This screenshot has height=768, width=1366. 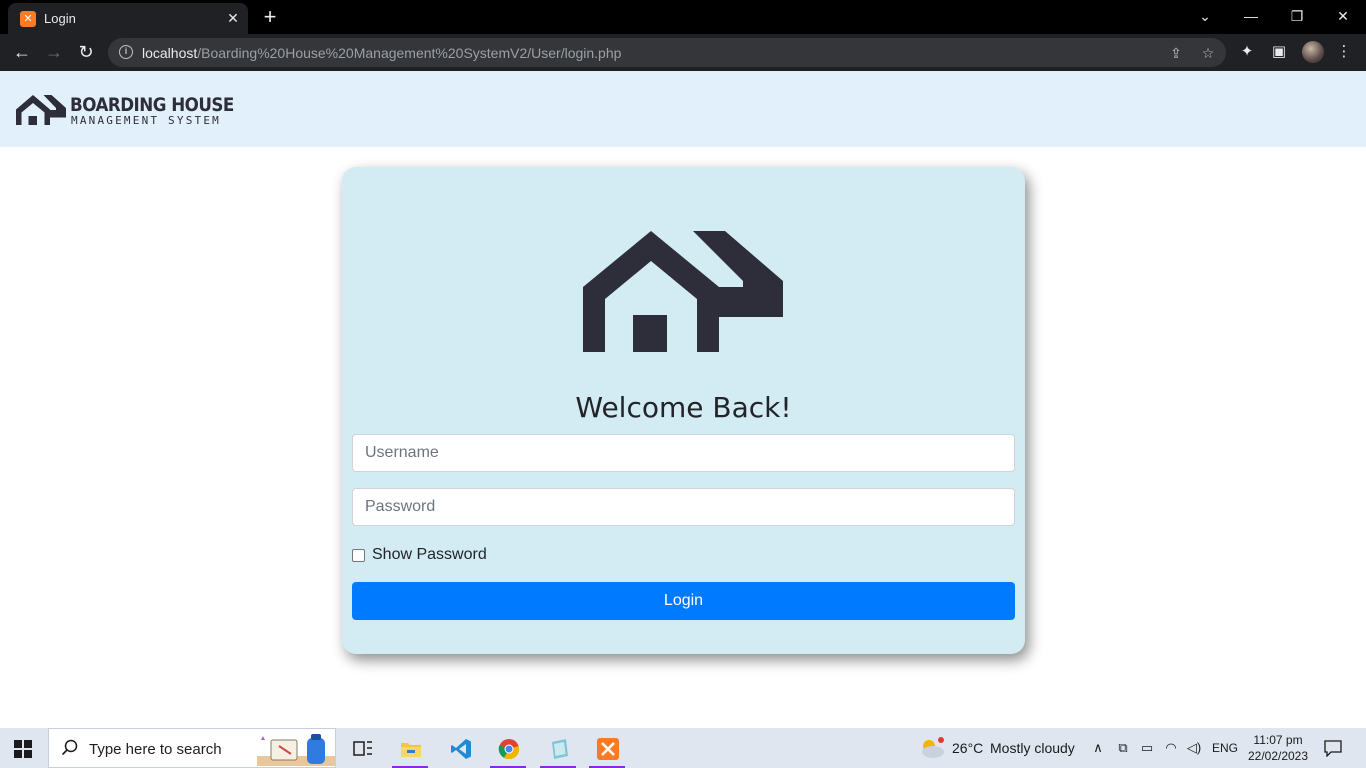 I want to click on vscode-icon, so click(x=461, y=749).